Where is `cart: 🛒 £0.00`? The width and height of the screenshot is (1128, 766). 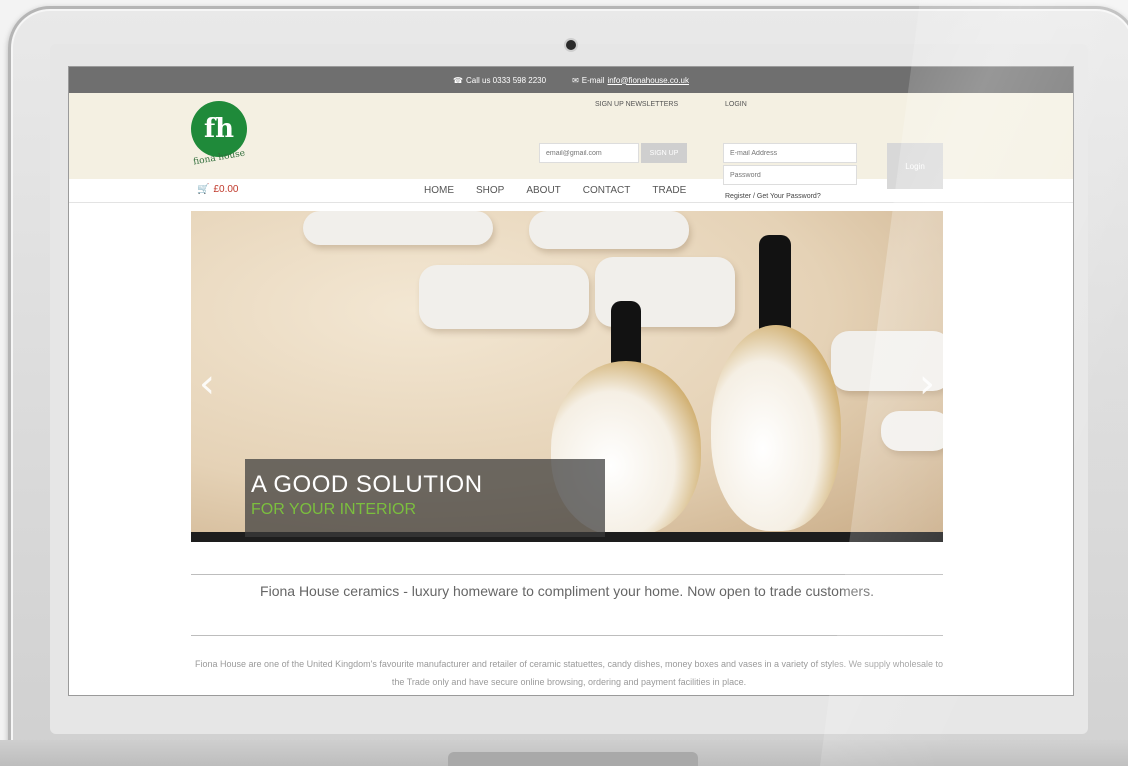
cart: 🛒 £0.00 is located at coordinates (217, 189).